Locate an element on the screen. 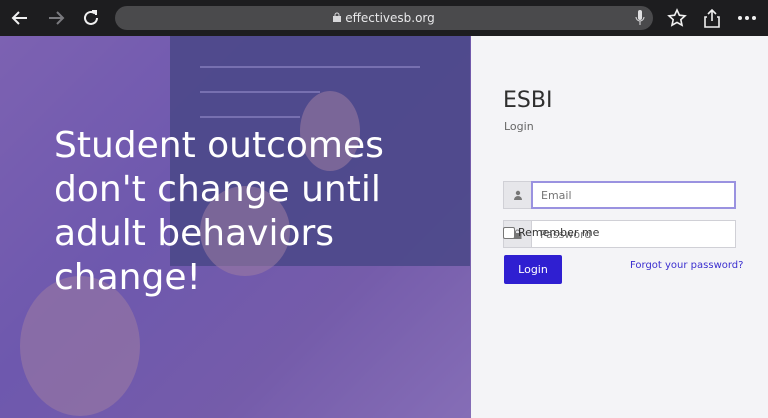 The image size is (768, 418). back-arrow-icon is located at coordinates (20, 18).